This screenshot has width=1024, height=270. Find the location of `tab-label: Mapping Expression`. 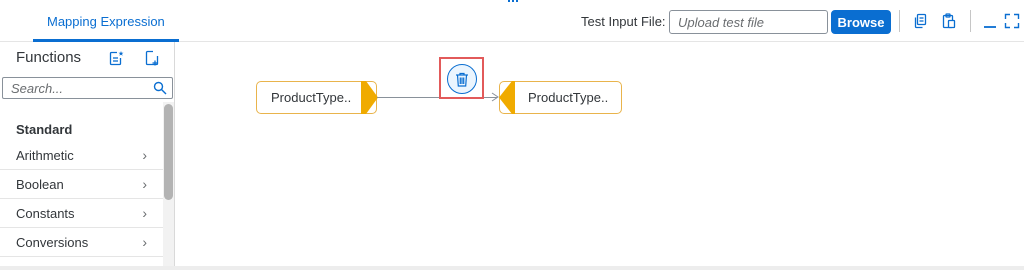

tab-label: Mapping Expression is located at coordinates (106, 21).